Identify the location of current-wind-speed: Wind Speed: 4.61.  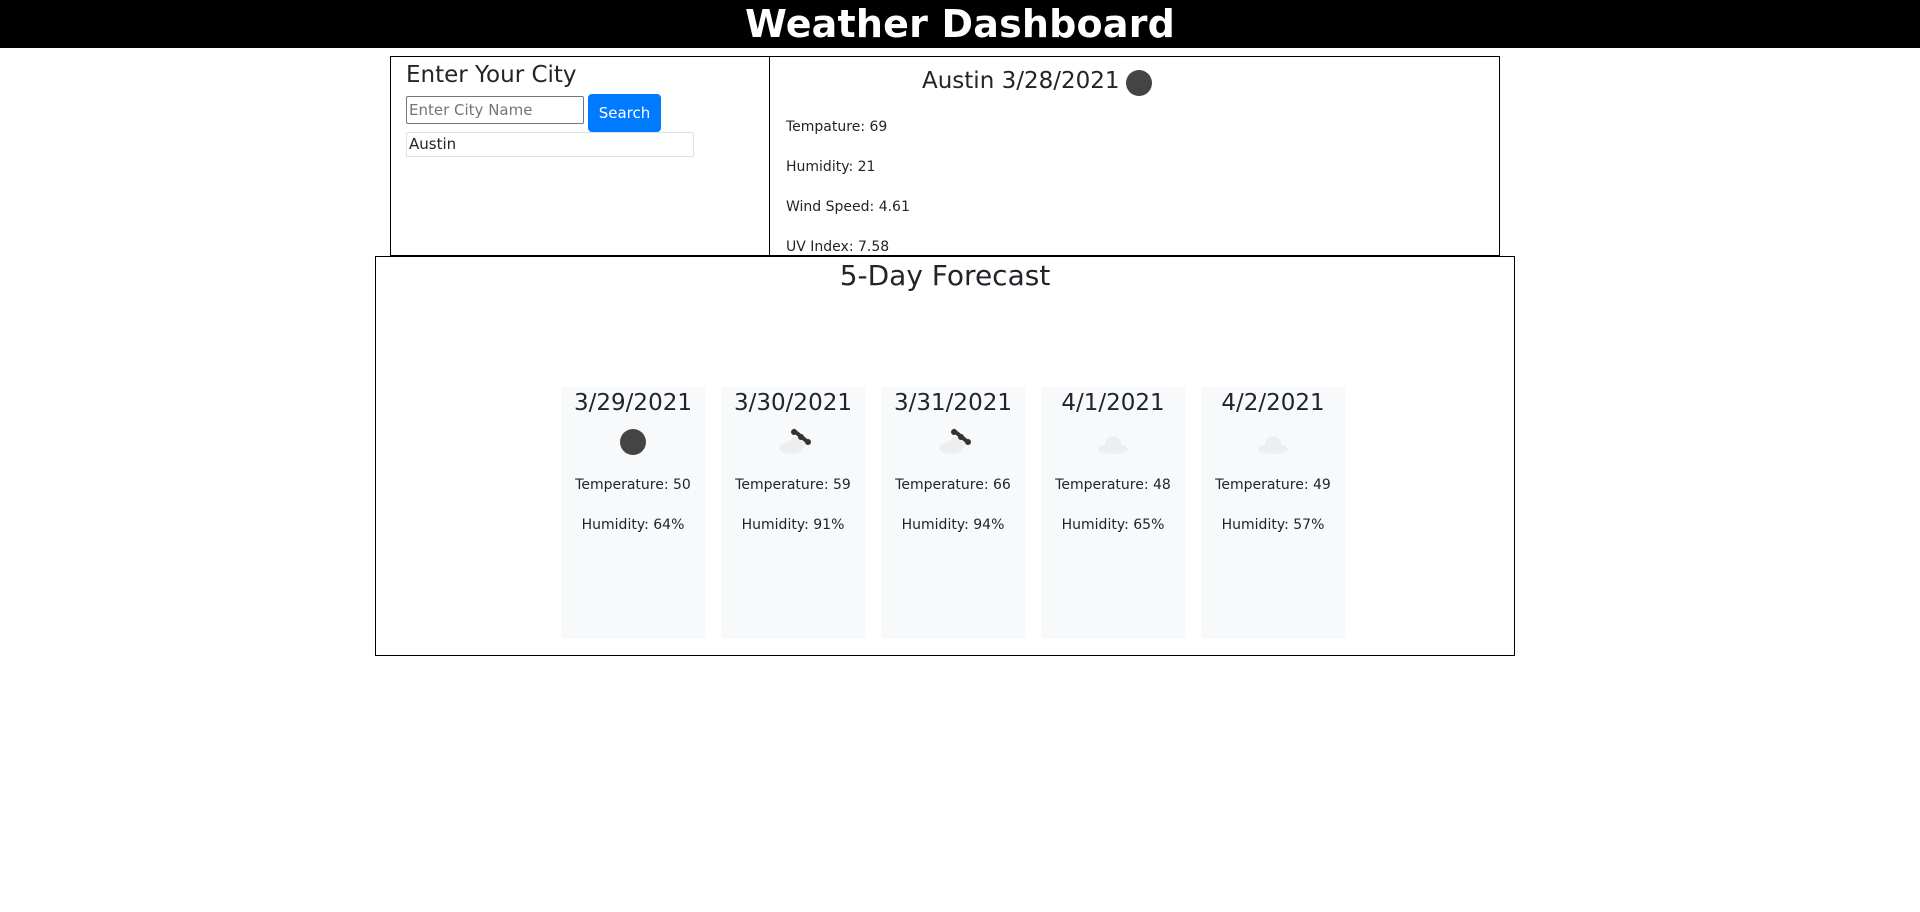
(848, 207).